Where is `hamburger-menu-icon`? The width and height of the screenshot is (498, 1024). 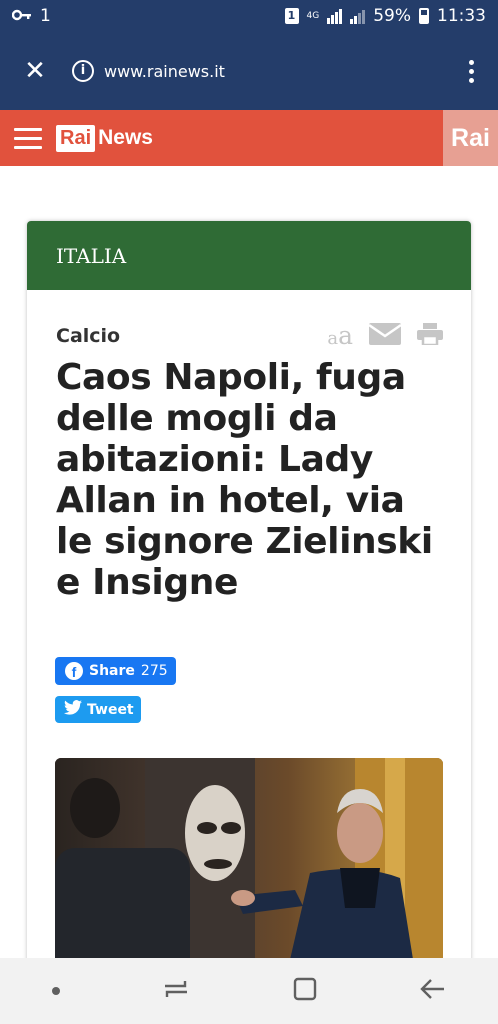 hamburger-menu-icon is located at coordinates (28, 138).